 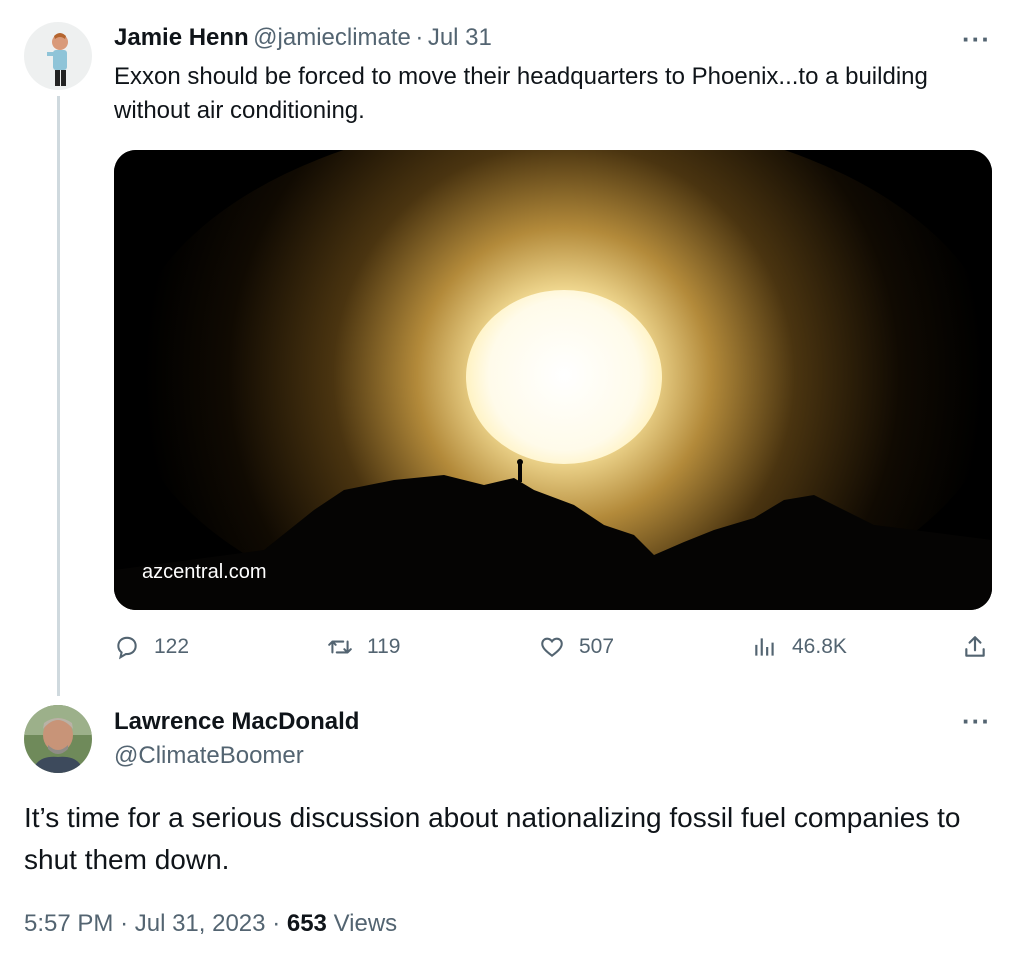 What do you see at coordinates (460, 37) in the screenshot?
I see `tweet-date: Jul 31` at bounding box center [460, 37].